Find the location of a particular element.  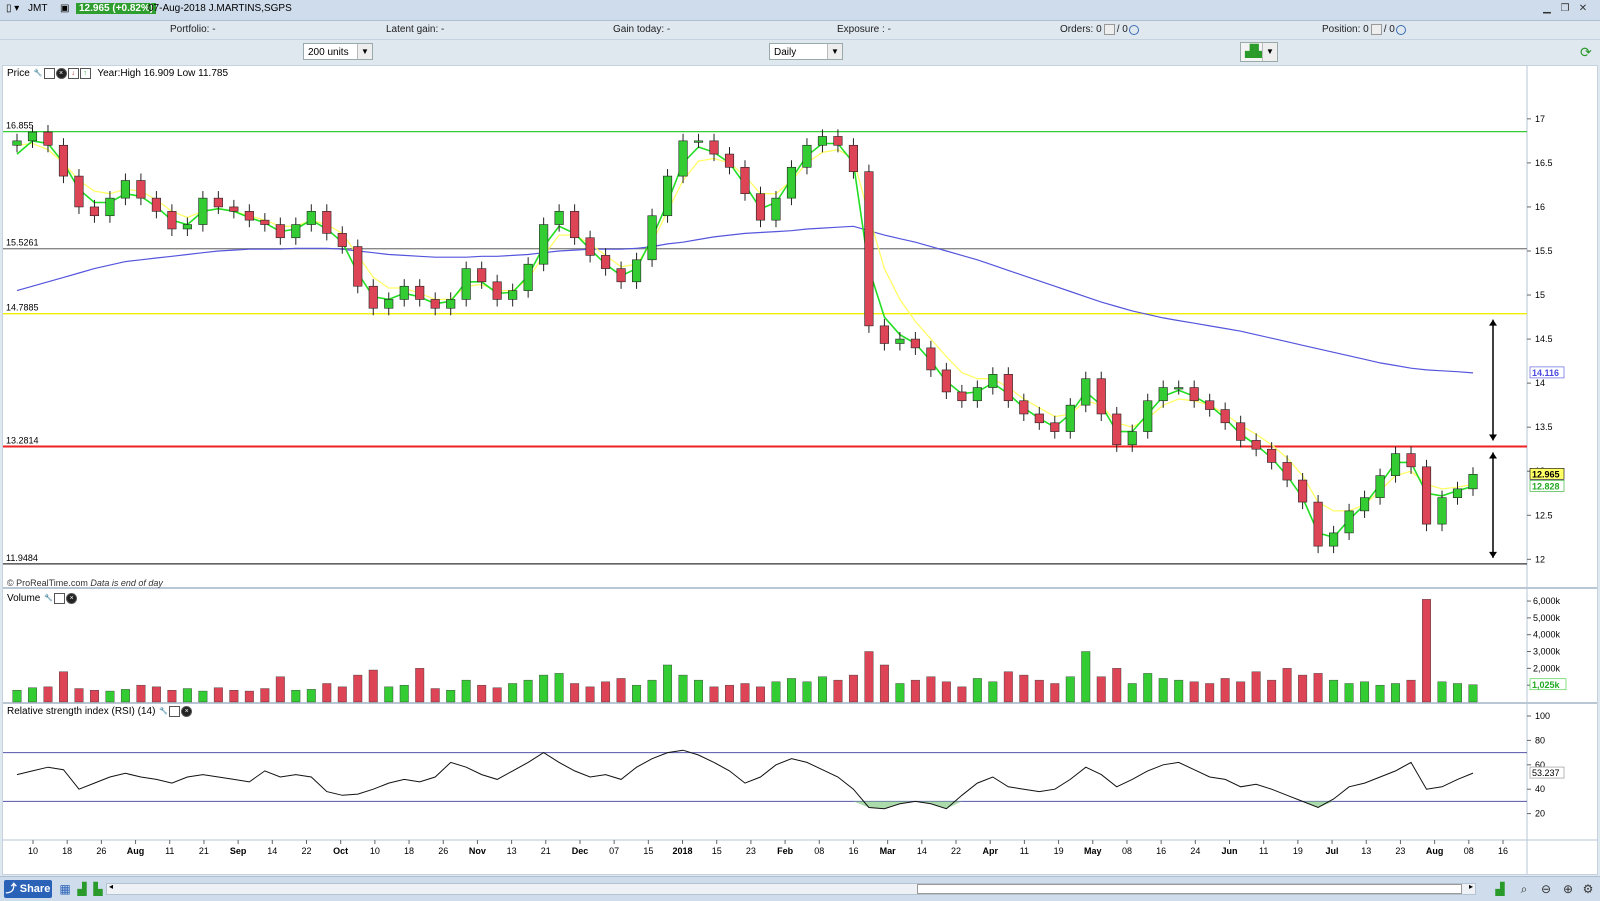

y-tick-label: 14 is located at coordinates (1540, 383).